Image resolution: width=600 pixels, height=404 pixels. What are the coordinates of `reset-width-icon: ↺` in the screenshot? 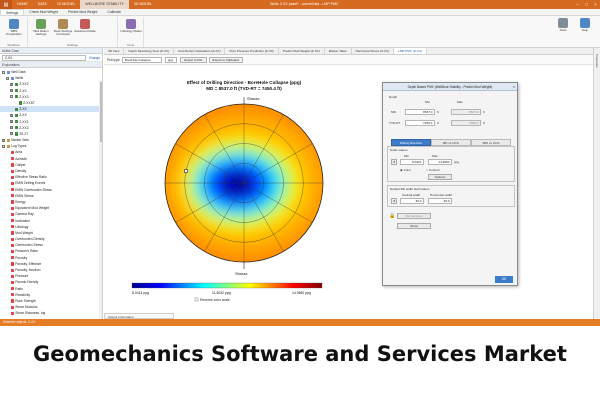 It's located at (394, 201).